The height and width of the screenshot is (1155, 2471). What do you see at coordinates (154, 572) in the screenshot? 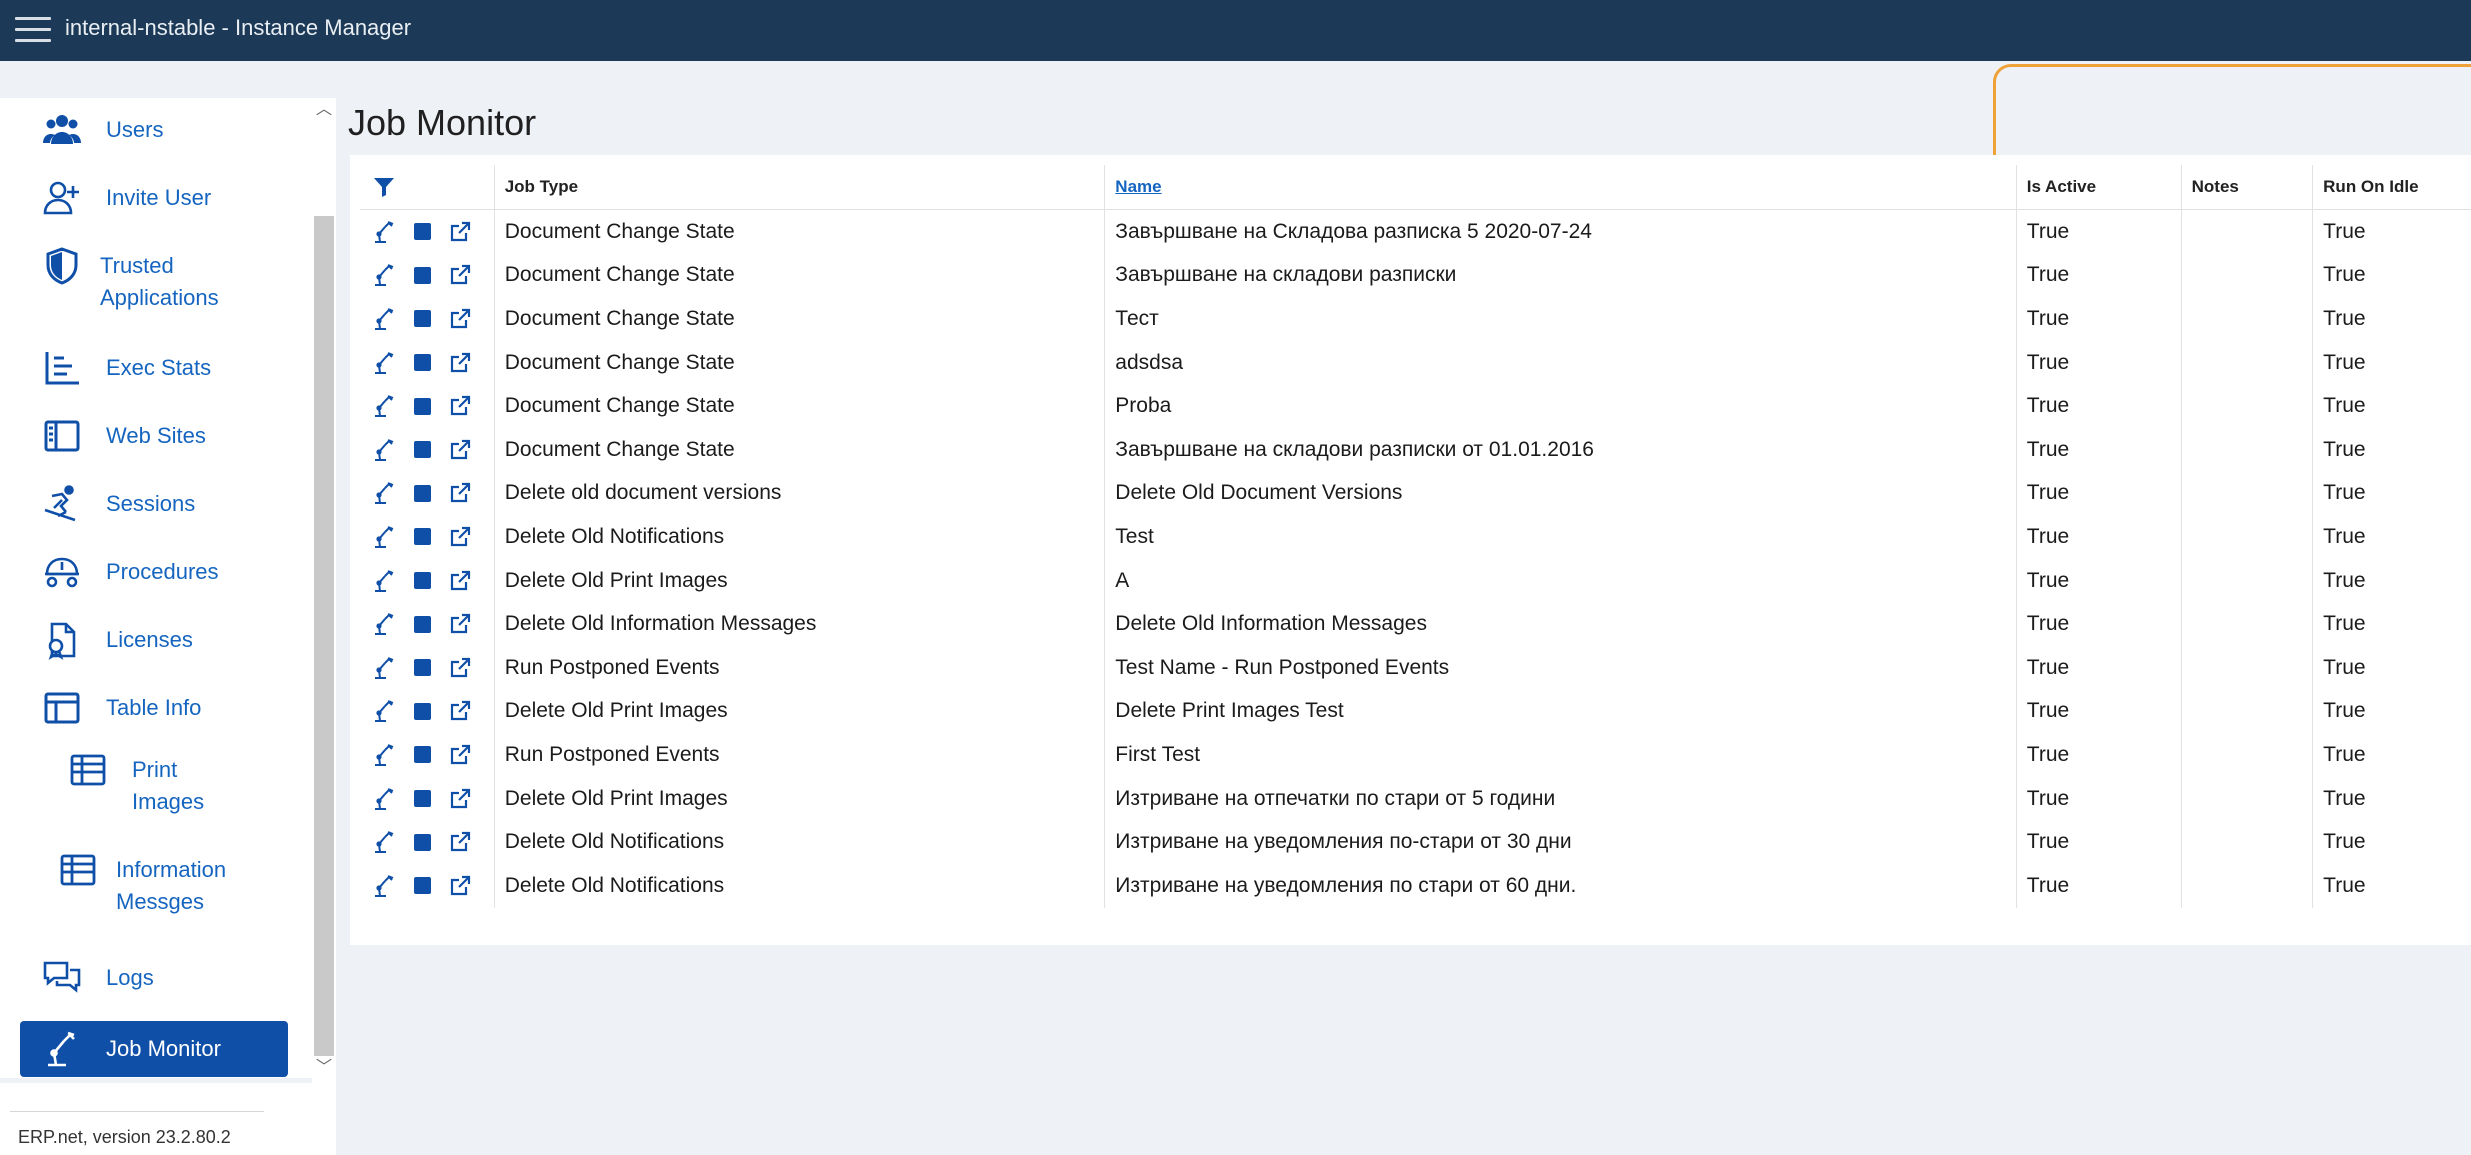
I see `sidebar-item-procedures: Procedures` at bounding box center [154, 572].